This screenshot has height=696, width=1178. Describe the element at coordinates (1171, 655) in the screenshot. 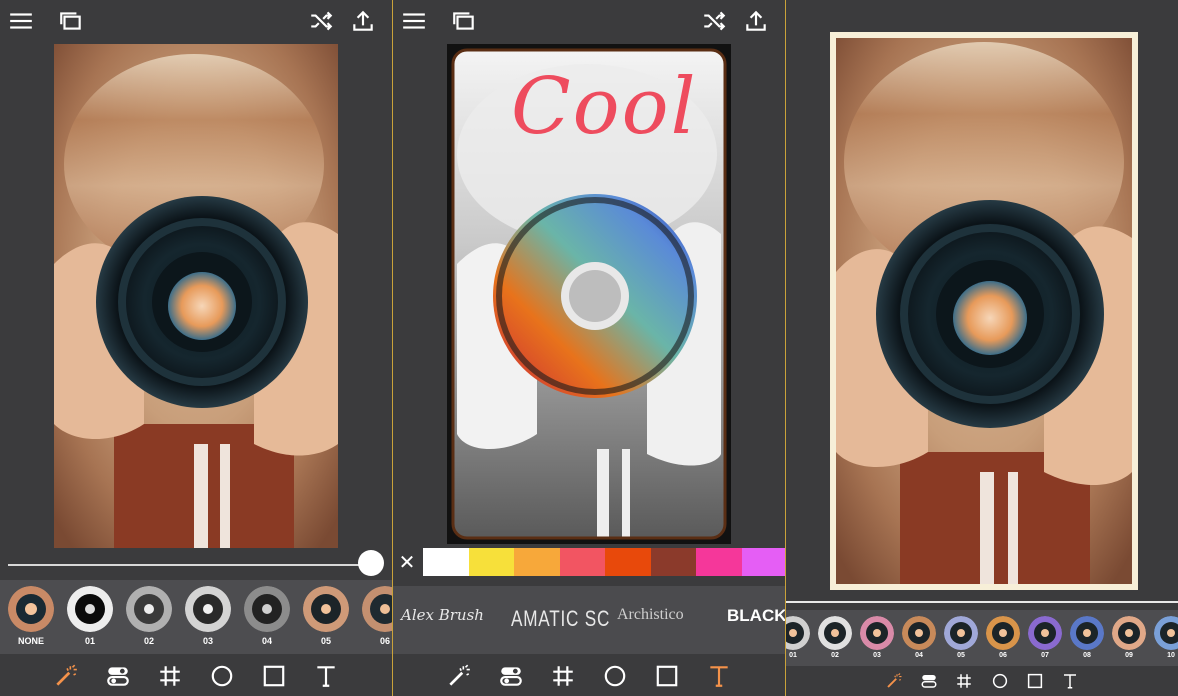

I see `frame-thumb-label: 10` at that location.